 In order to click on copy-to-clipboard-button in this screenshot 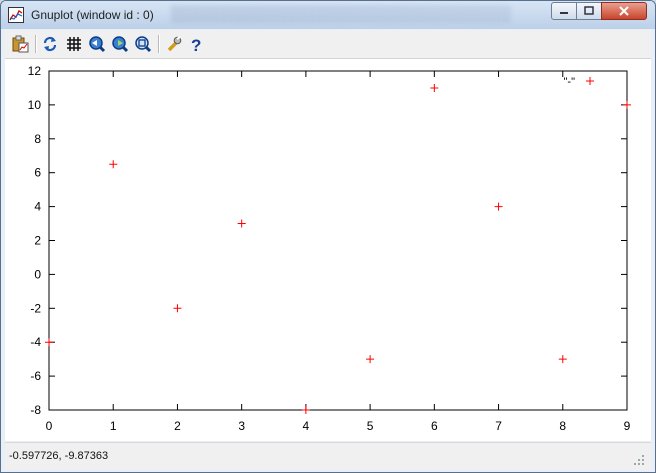, I will do `click(20, 44)`.